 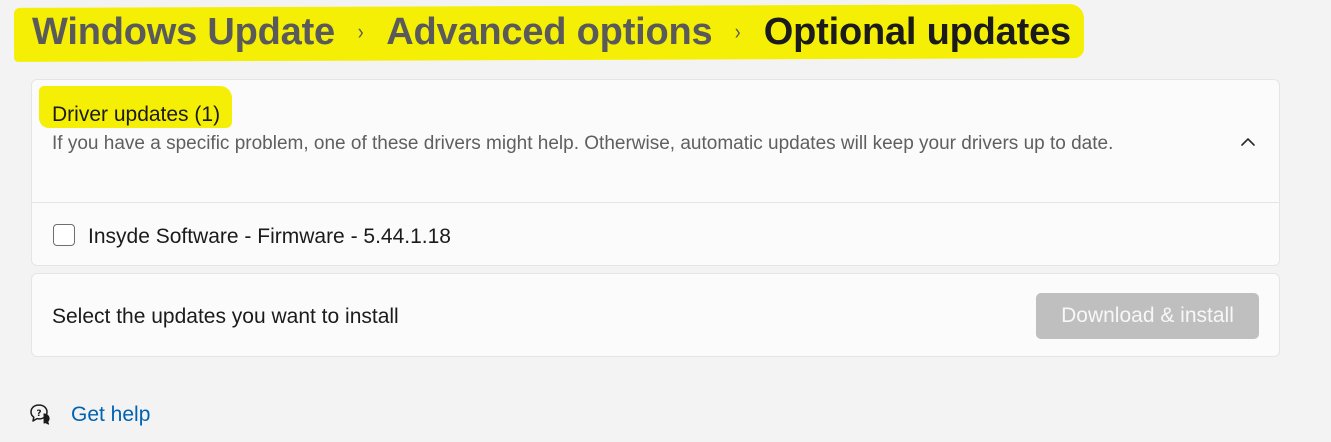 I want to click on get-help-icon: ?, so click(x=40, y=414).